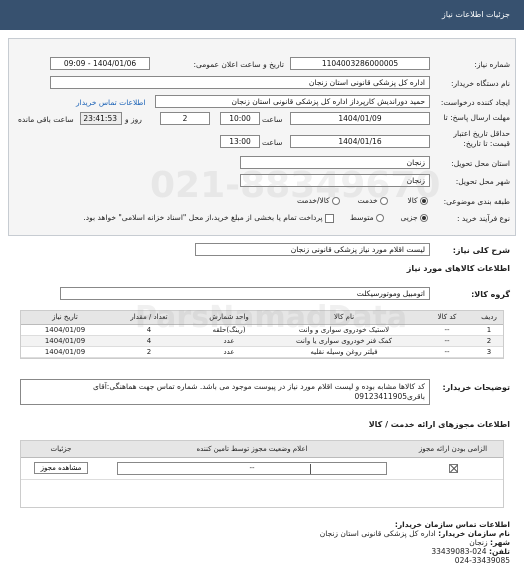 The height and width of the screenshot is (576, 524). I want to click on view-license-button: مشاهده مجوز, so click(61, 468).